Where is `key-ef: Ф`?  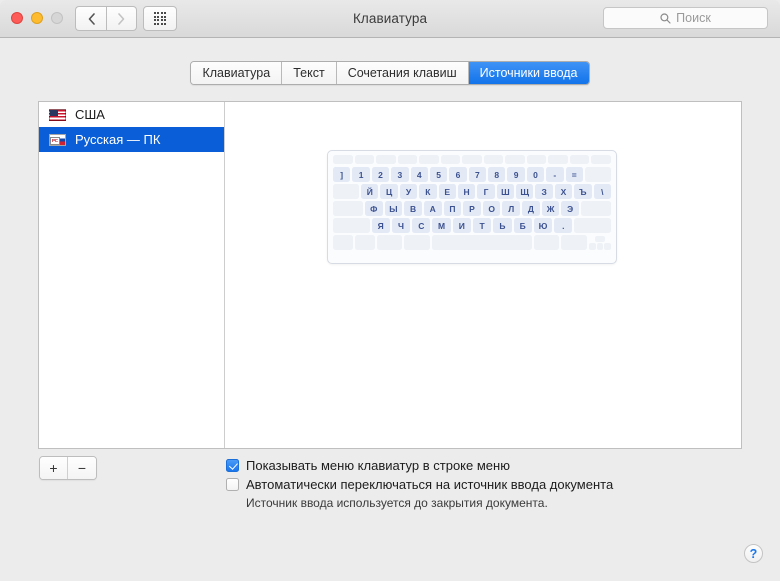 key-ef: Ф is located at coordinates (373, 208).